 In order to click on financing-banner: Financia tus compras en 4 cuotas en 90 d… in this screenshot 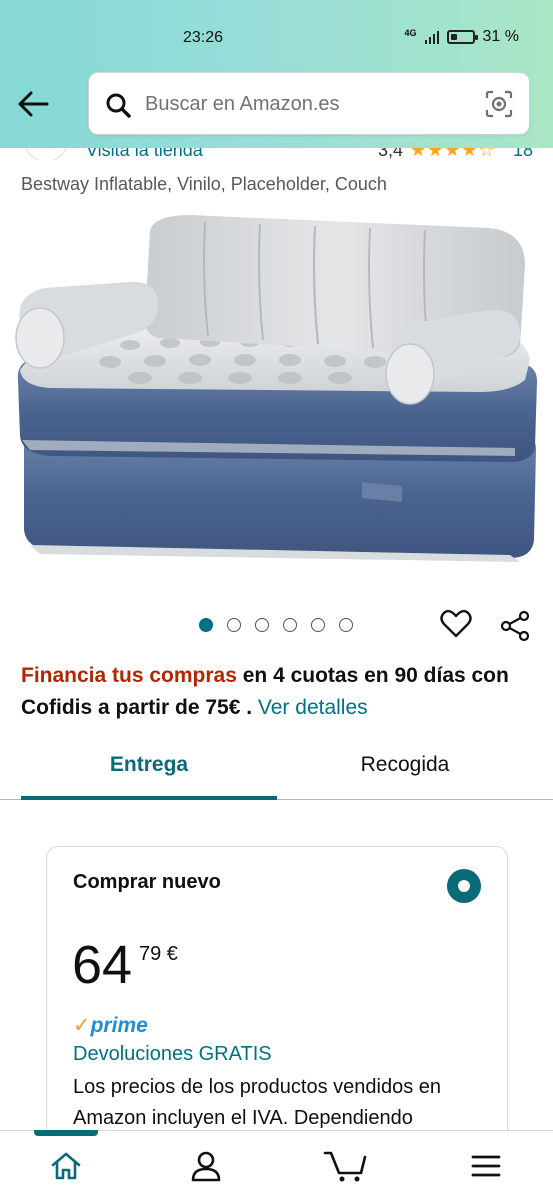, I will do `click(271, 692)`.